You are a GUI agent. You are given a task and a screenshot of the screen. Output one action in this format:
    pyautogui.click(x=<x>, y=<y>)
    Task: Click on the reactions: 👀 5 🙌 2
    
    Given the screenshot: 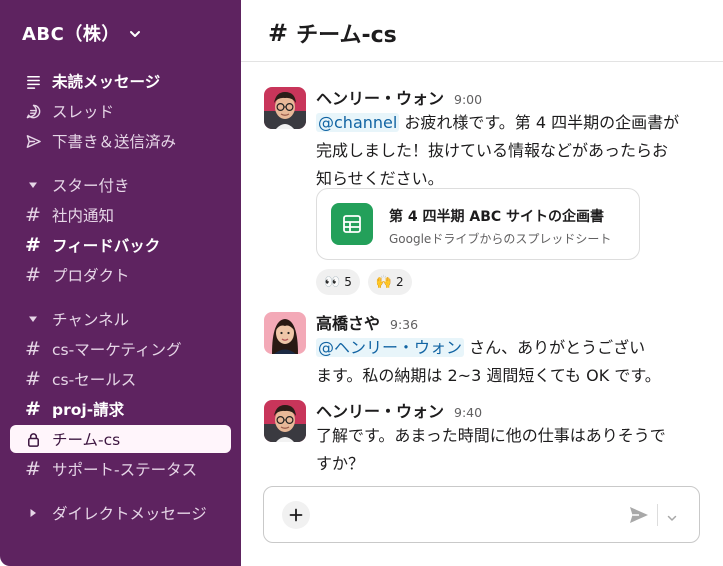 What is the action you would take?
    pyautogui.click(x=364, y=282)
    